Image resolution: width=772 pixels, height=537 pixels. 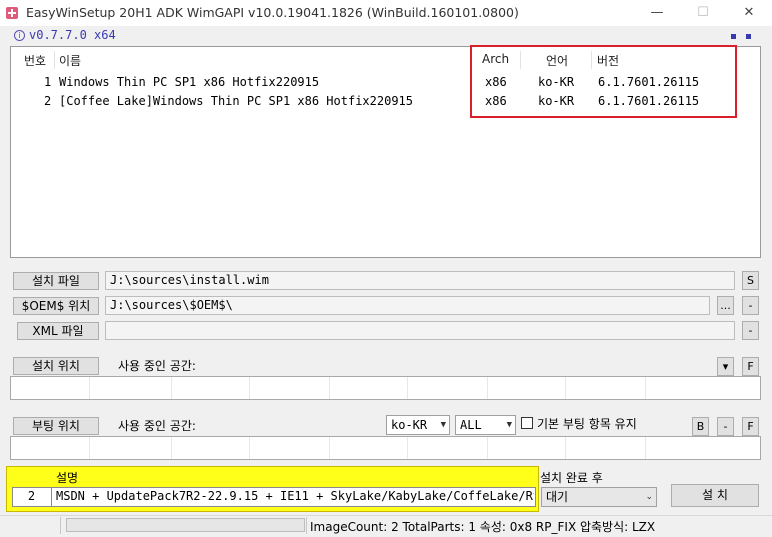 What do you see at coordinates (603, 81) in the screenshot?
I see `highlight-annotation` at bounding box center [603, 81].